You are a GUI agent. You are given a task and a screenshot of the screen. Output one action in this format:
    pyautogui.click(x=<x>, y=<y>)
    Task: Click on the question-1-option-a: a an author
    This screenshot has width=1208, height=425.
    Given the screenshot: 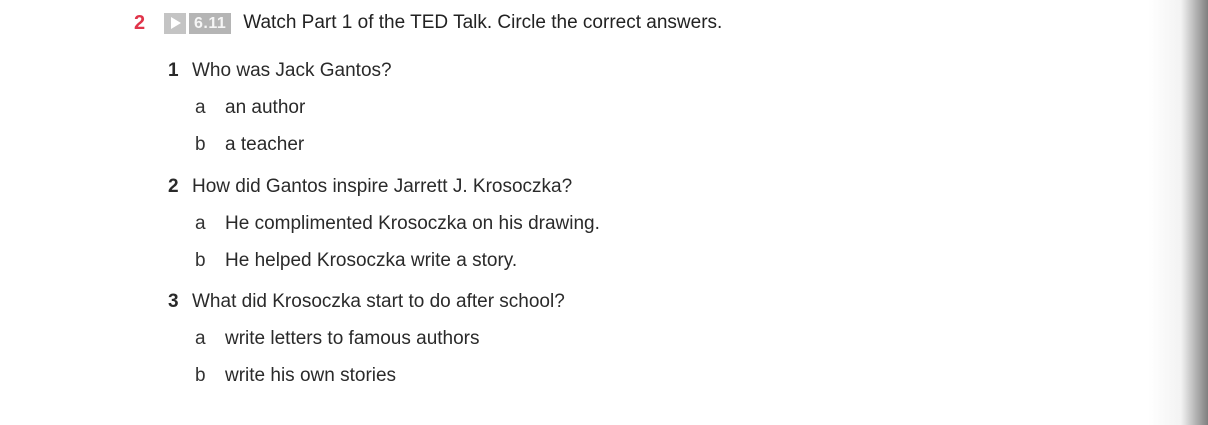 What is the action you would take?
    pyautogui.click(x=250, y=108)
    